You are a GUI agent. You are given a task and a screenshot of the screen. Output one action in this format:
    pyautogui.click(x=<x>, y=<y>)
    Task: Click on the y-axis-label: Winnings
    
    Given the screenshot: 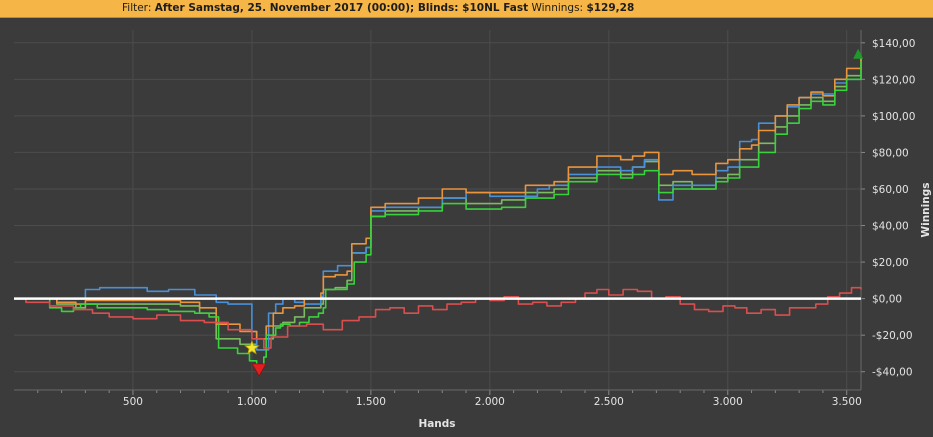 What is the action you would take?
    pyautogui.click(x=926, y=210)
    